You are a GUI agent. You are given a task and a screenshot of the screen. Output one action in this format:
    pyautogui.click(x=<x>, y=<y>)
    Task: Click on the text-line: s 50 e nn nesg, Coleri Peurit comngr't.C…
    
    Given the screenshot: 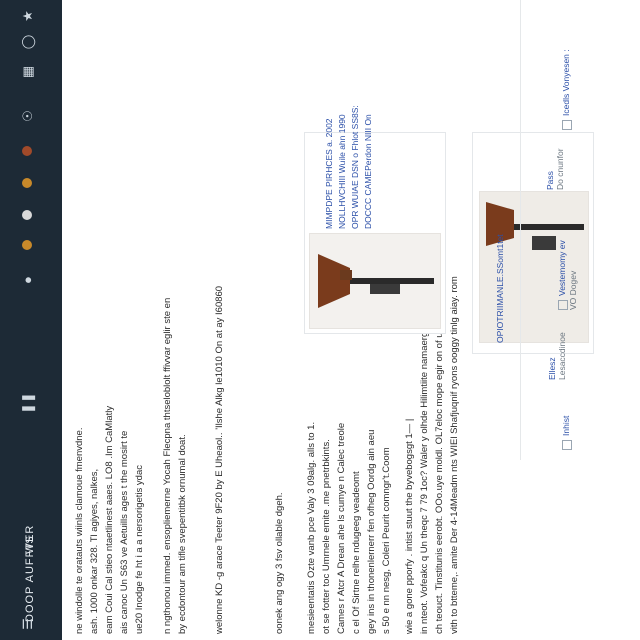 What is the action you would take?
    pyautogui.click(x=386, y=540)
    